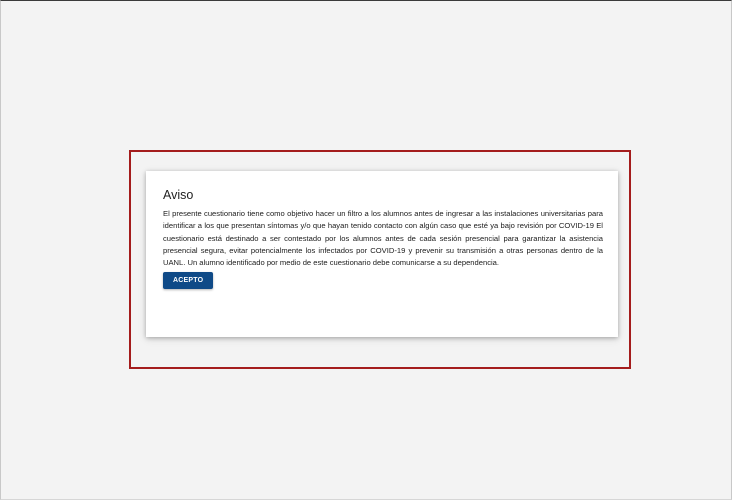 The width and height of the screenshot is (732, 500). What do you see at coordinates (178, 195) in the screenshot?
I see `dialog-title: Aviso` at bounding box center [178, 195].